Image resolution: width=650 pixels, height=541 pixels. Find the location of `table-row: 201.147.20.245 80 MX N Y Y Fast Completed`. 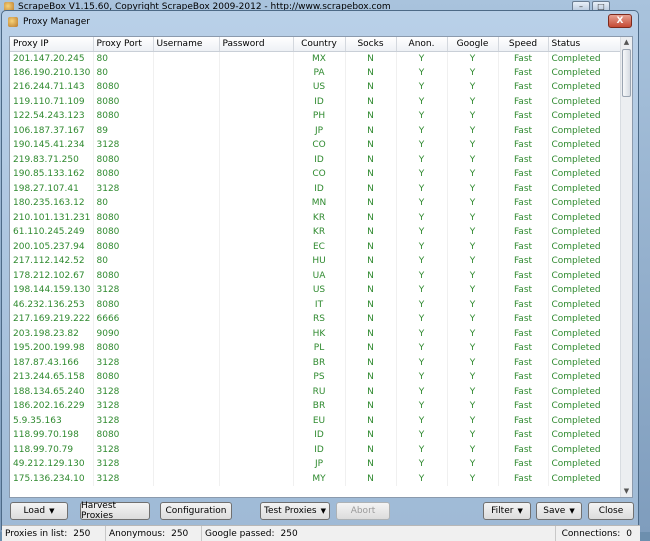

table-row: 201.147.20.245 80 MX N Y Y Fast Completed is located at coordinates (321, 58).